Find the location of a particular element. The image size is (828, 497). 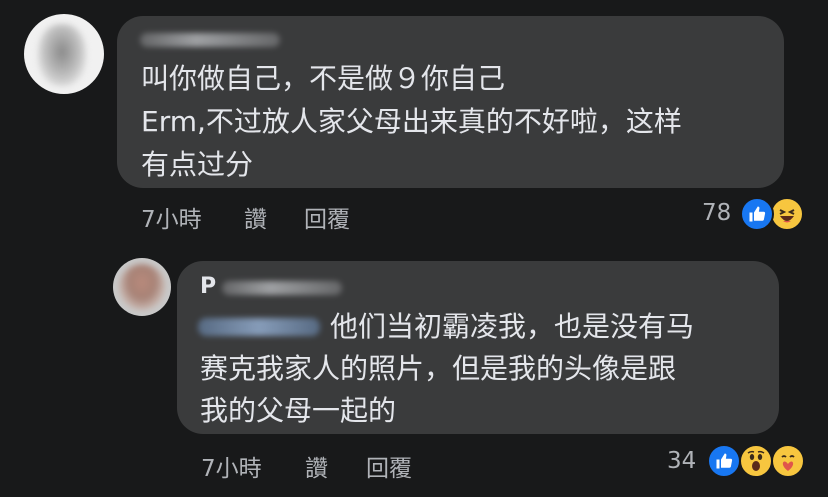

commenter-name-redacted is located at coordinates (210, 40).